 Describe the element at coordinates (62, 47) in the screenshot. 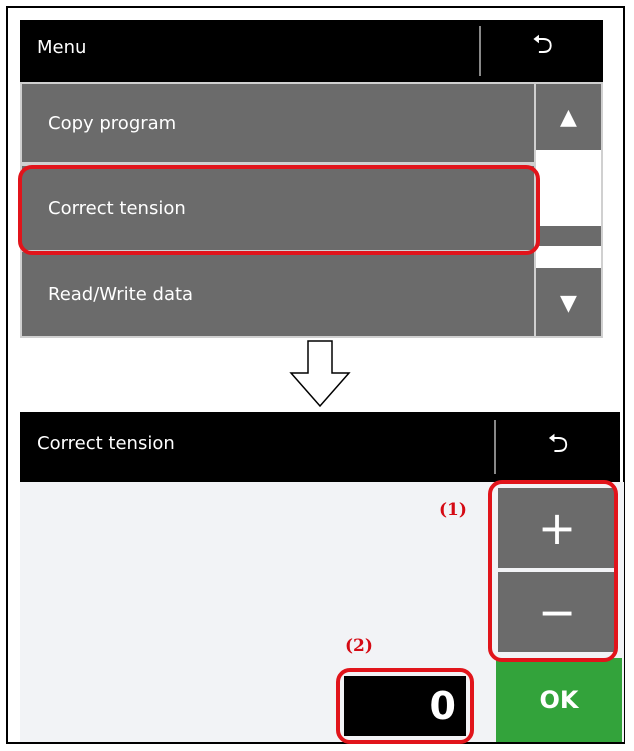

I see `menu-title: Menu` at that location.